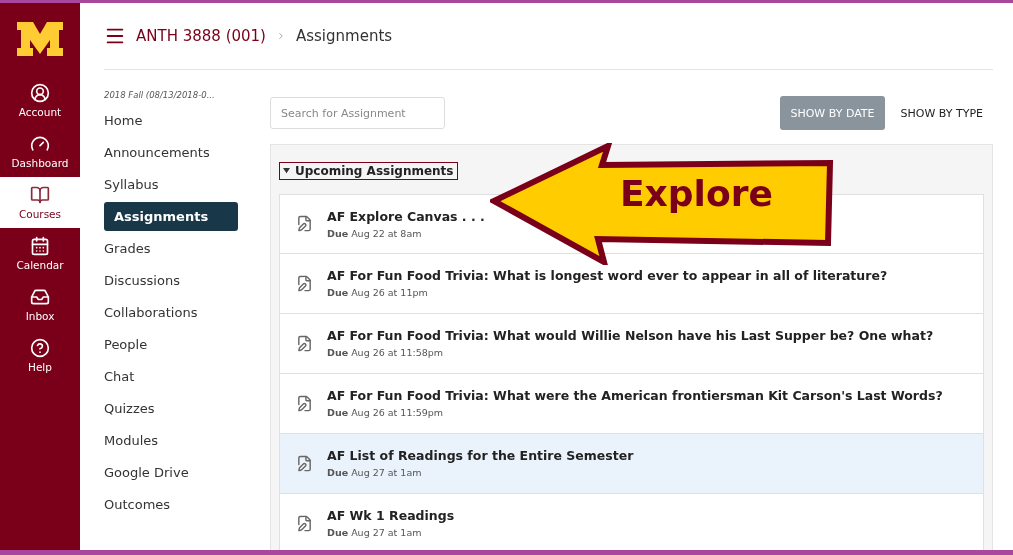 The width and height of the screenshot is (1013, 555). What do you see at coordinates (166, 344) in the screenshot?
I see `course-nav-link: People` at bounding box center [166, 344].